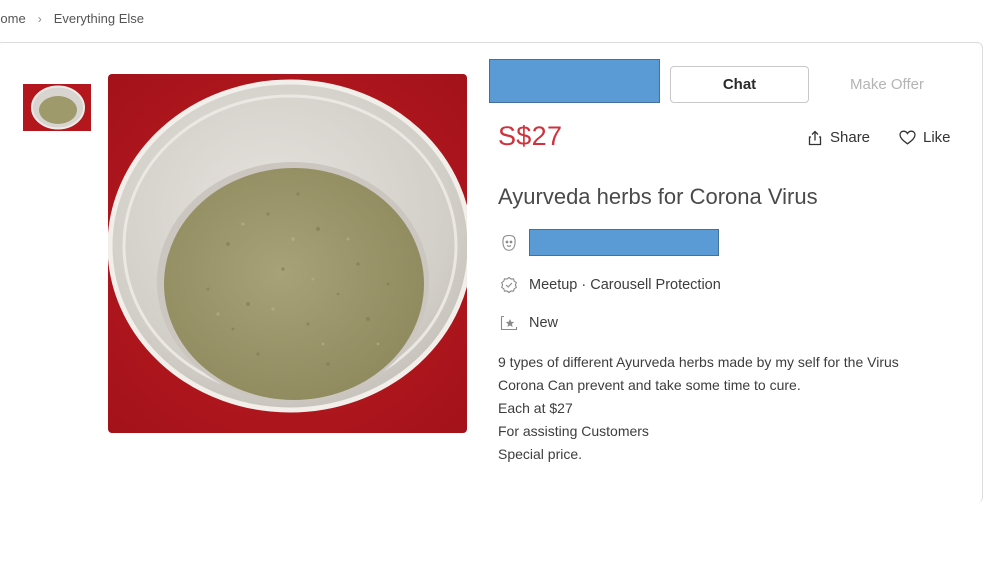  What do you see at coordinates (850, 137) in the screenshot?
I see `share-label: Share` at bounding box center [850, 137].